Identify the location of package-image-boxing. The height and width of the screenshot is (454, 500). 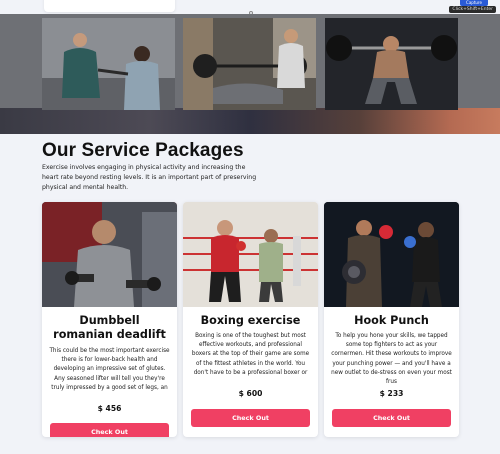
(250, 254).